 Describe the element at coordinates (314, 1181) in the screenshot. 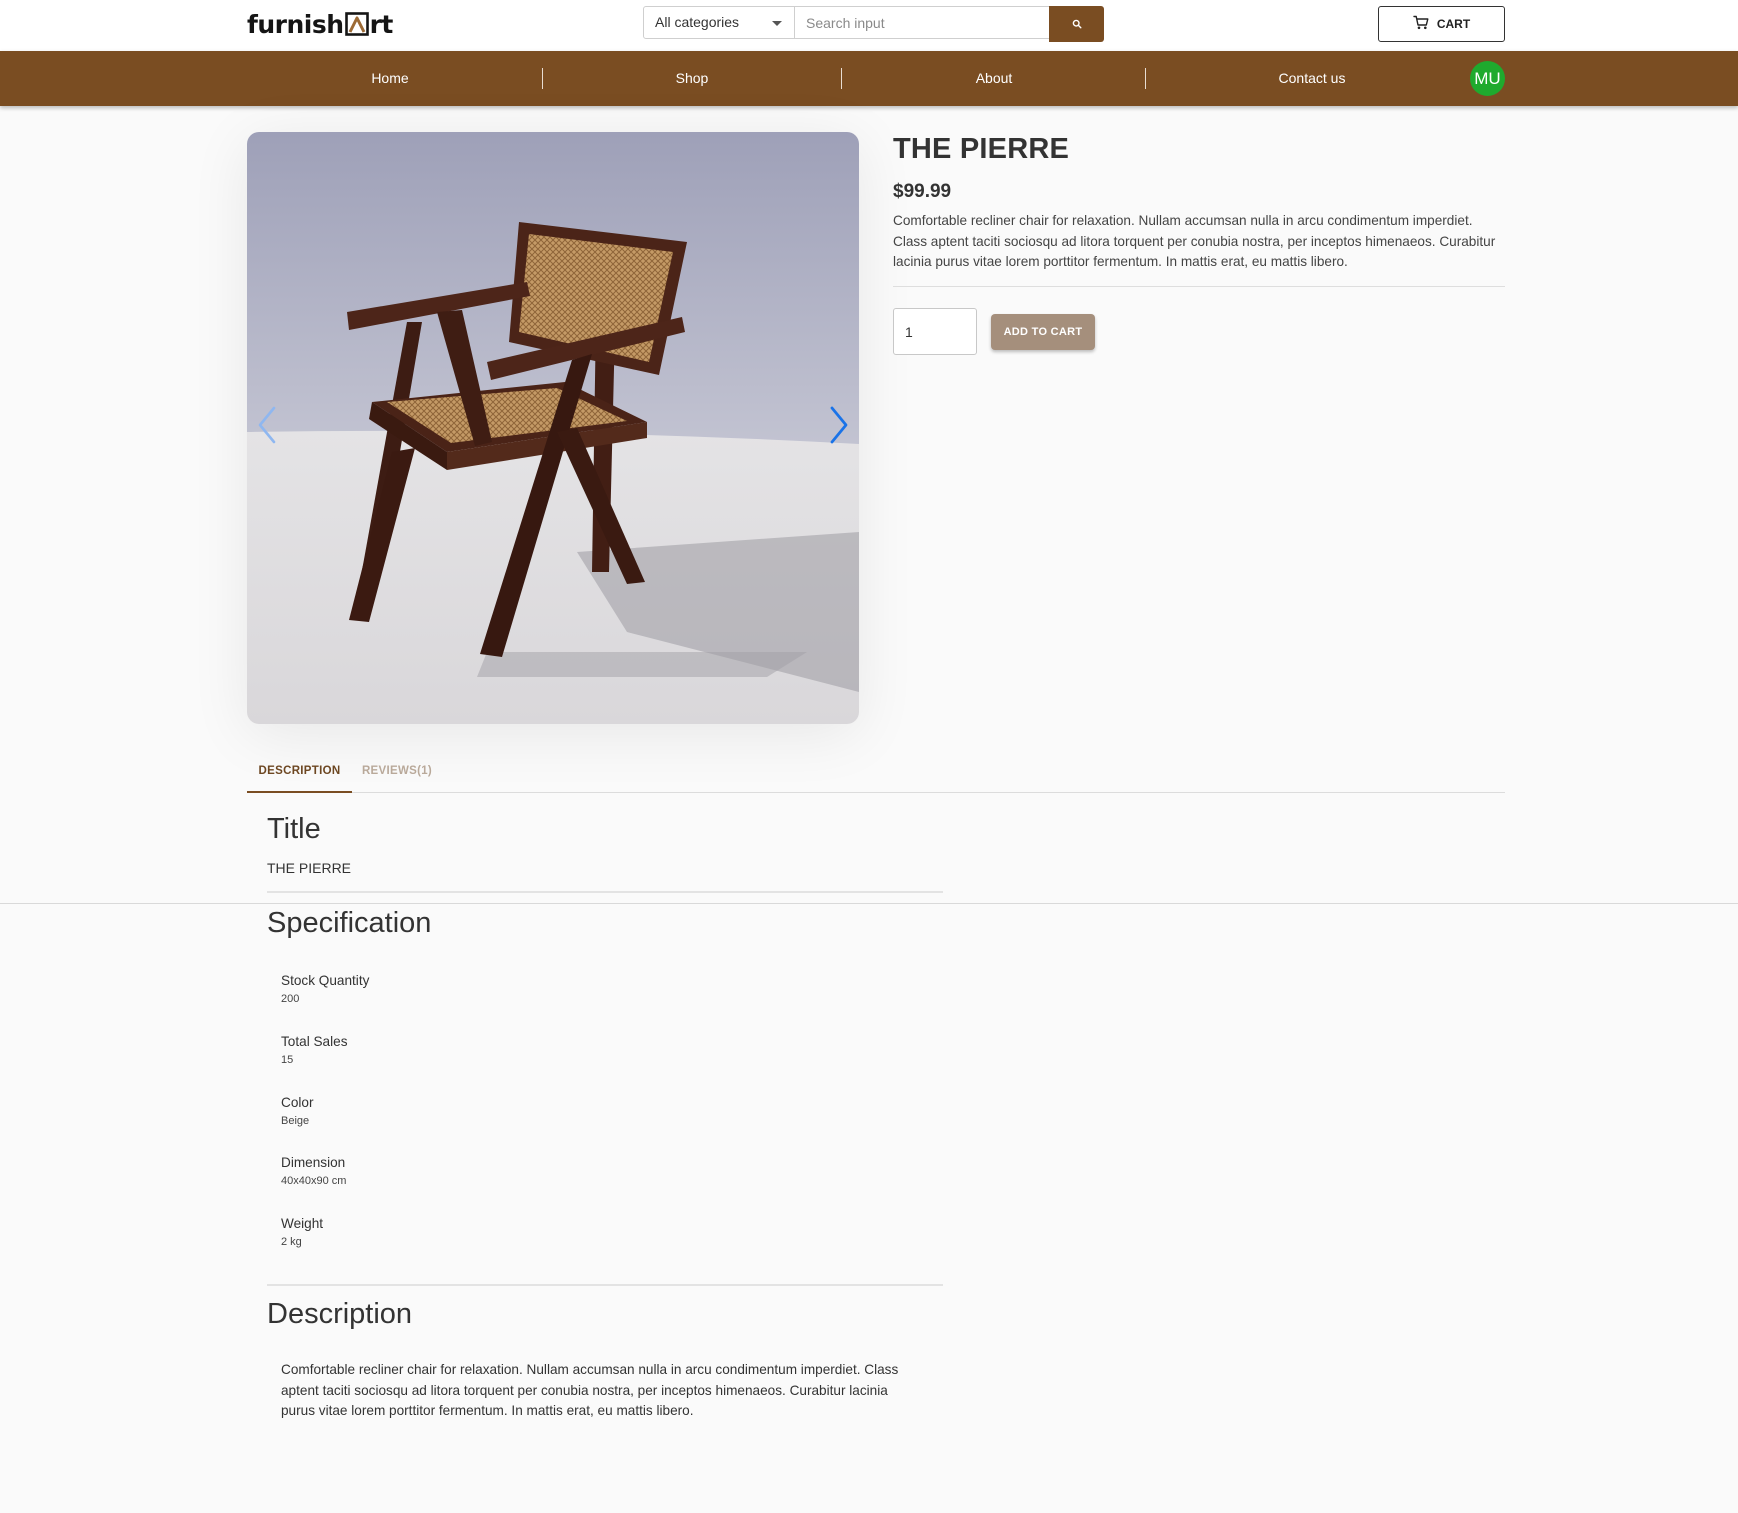

I see `spec-value: 40x40x90 cm` at that location.